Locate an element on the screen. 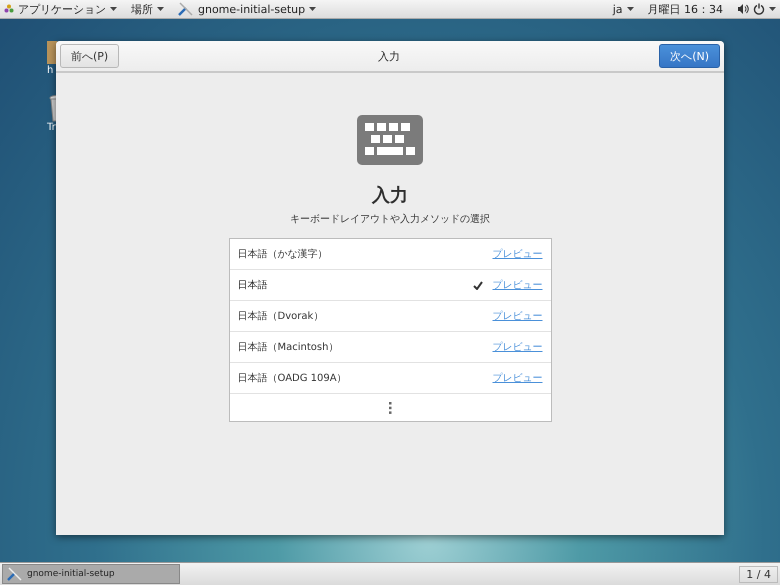 Image resolution: width=780 pixels, height=585 pixels. back-button: 前へ(P) is located at coordinates (90, 56).